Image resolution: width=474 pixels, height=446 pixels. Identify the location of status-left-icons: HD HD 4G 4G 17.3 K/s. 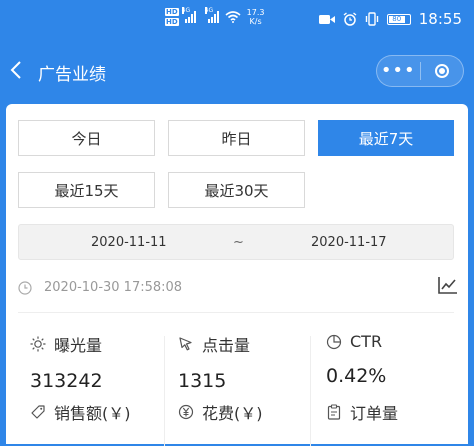
(215, 16).